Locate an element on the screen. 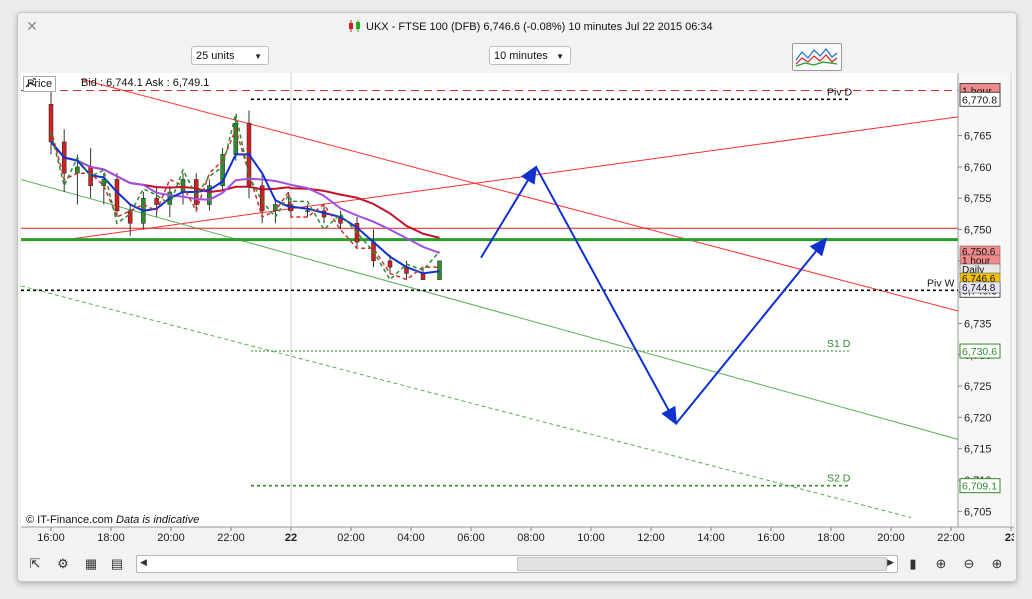  bottom-toolbar: ⇱ ⚙ ▦ ▤ ◀ ▶ ▮ ⊕ ⊖ ⊕ is located at coordinates (517, 563).